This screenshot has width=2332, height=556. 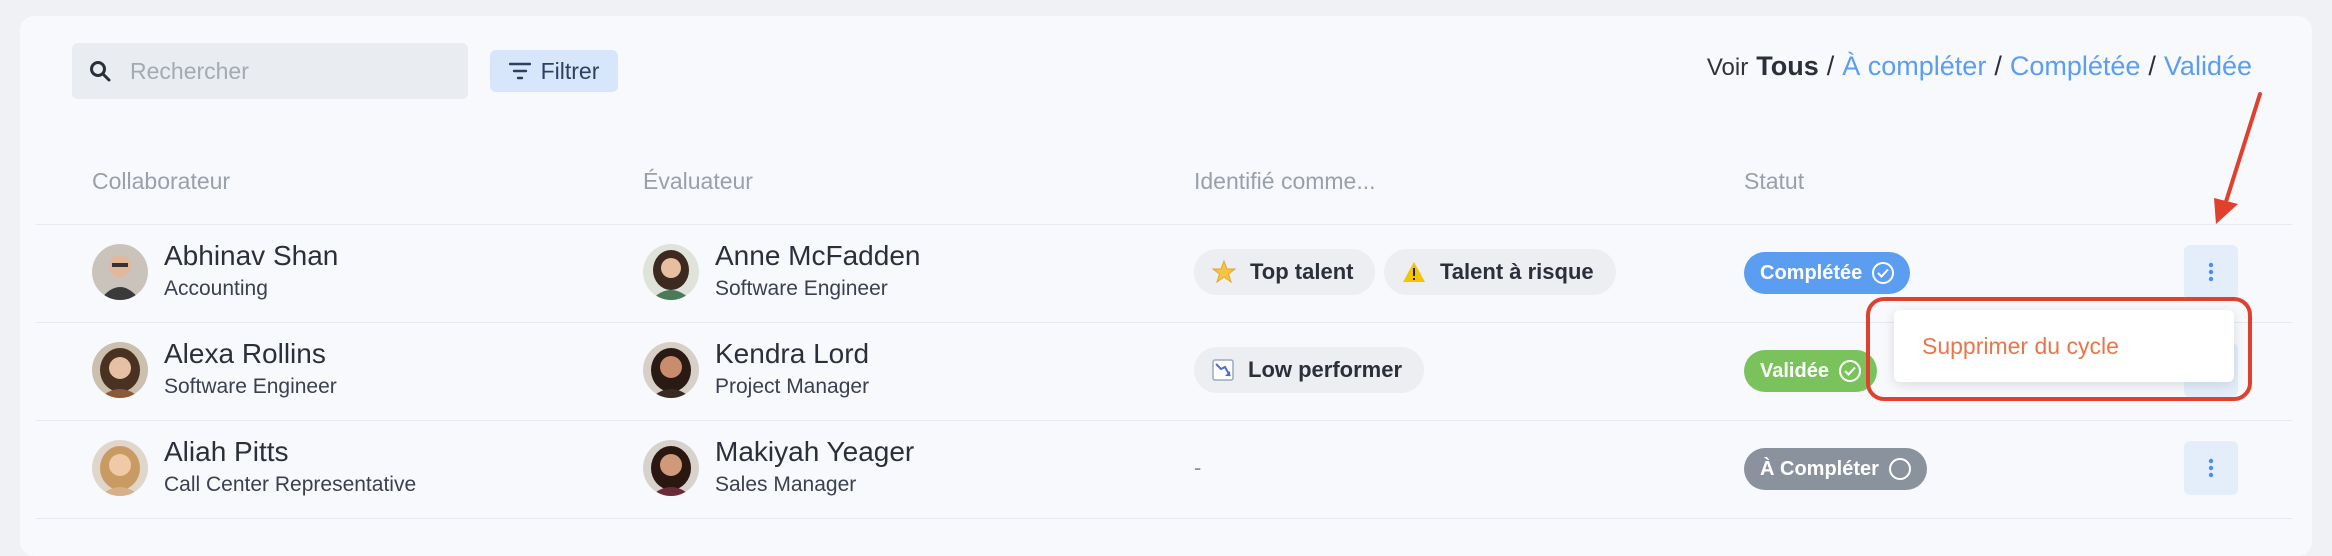 What do you see at coordinates (2059, 349) in the screenshot?
I see `annotation-highlight-box` at bounding box center [2059, 349].